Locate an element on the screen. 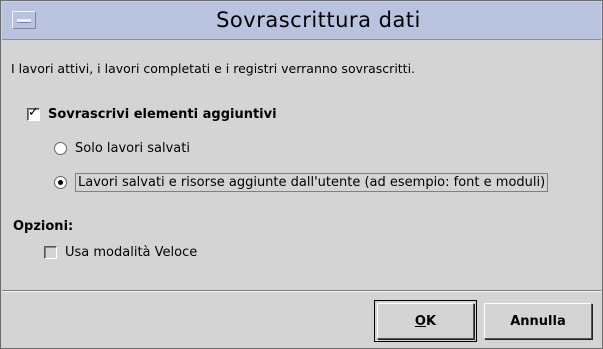  fast-mode-label: Usa modalità Veloce is located at coordinates (131, 252).